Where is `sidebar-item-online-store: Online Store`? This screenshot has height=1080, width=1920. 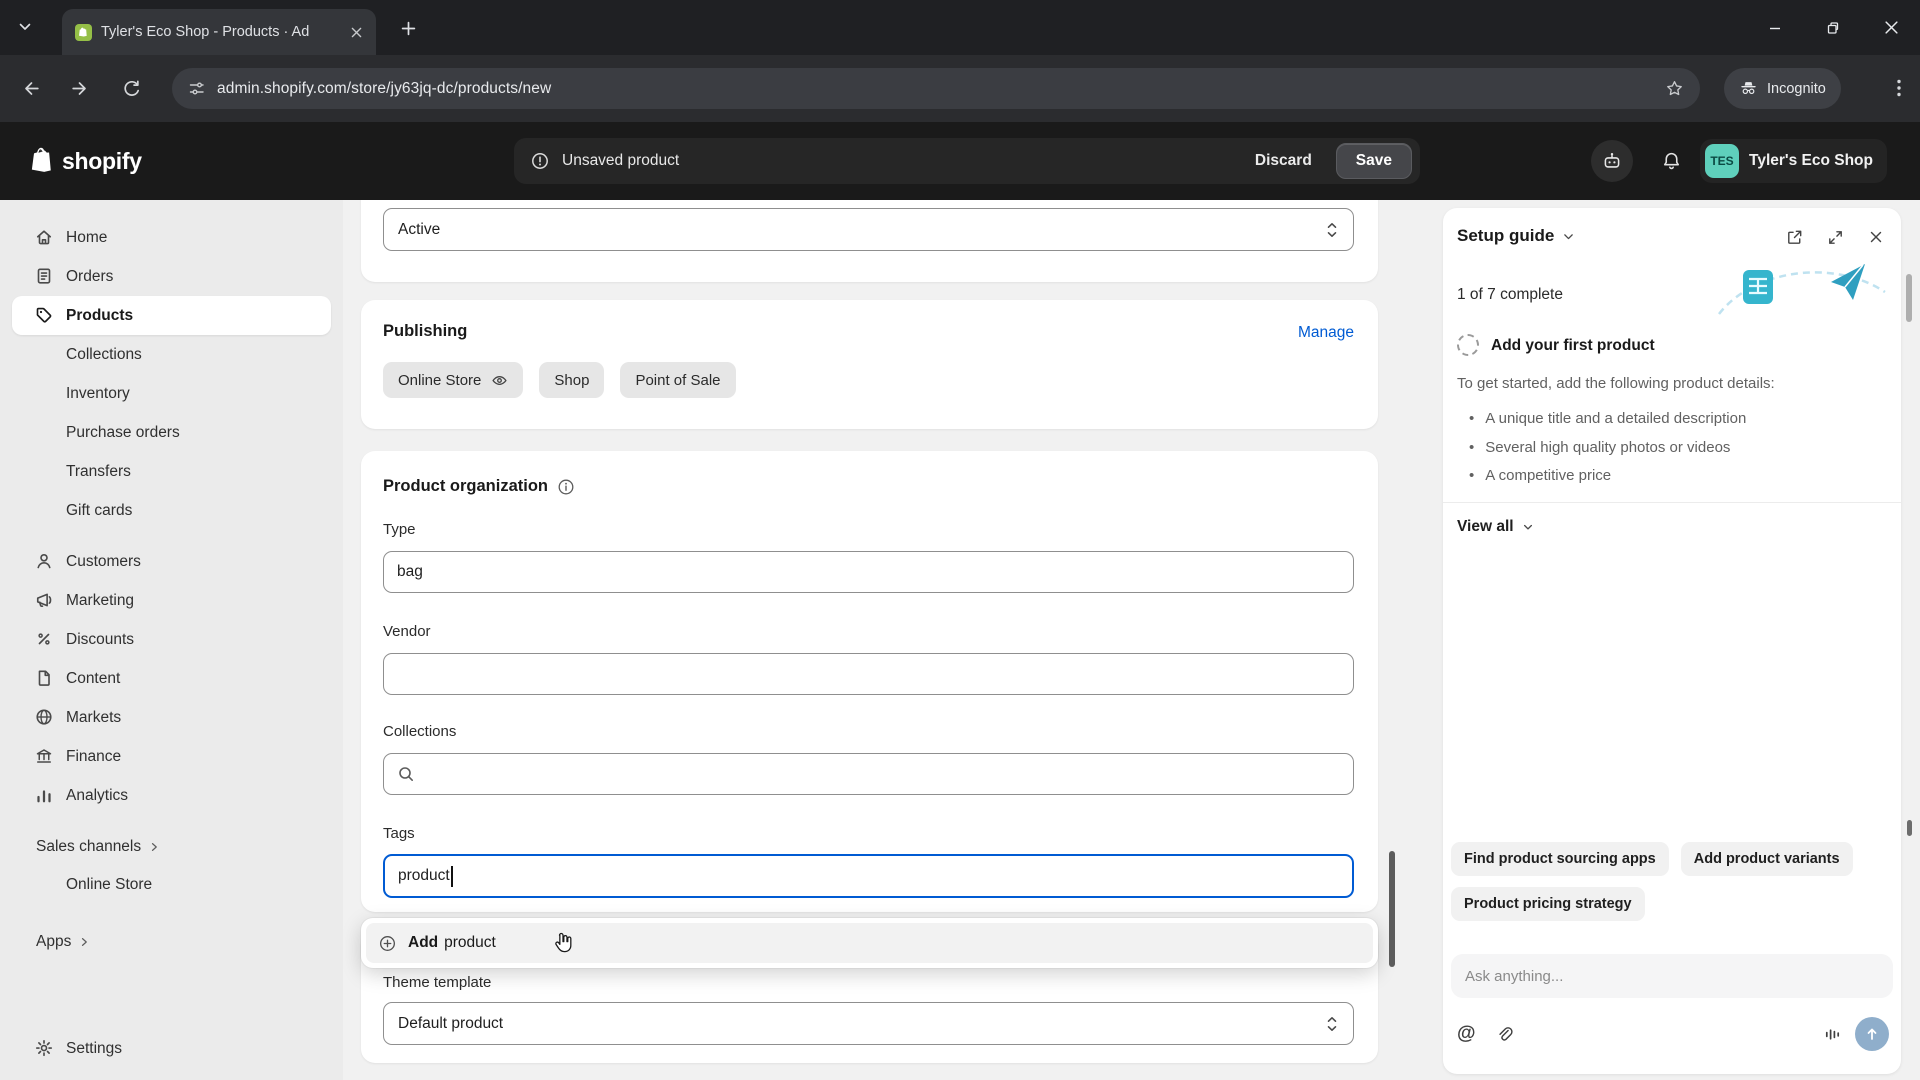 sidebar-item-online-store: Online Store is located at coordinates (171, 884).